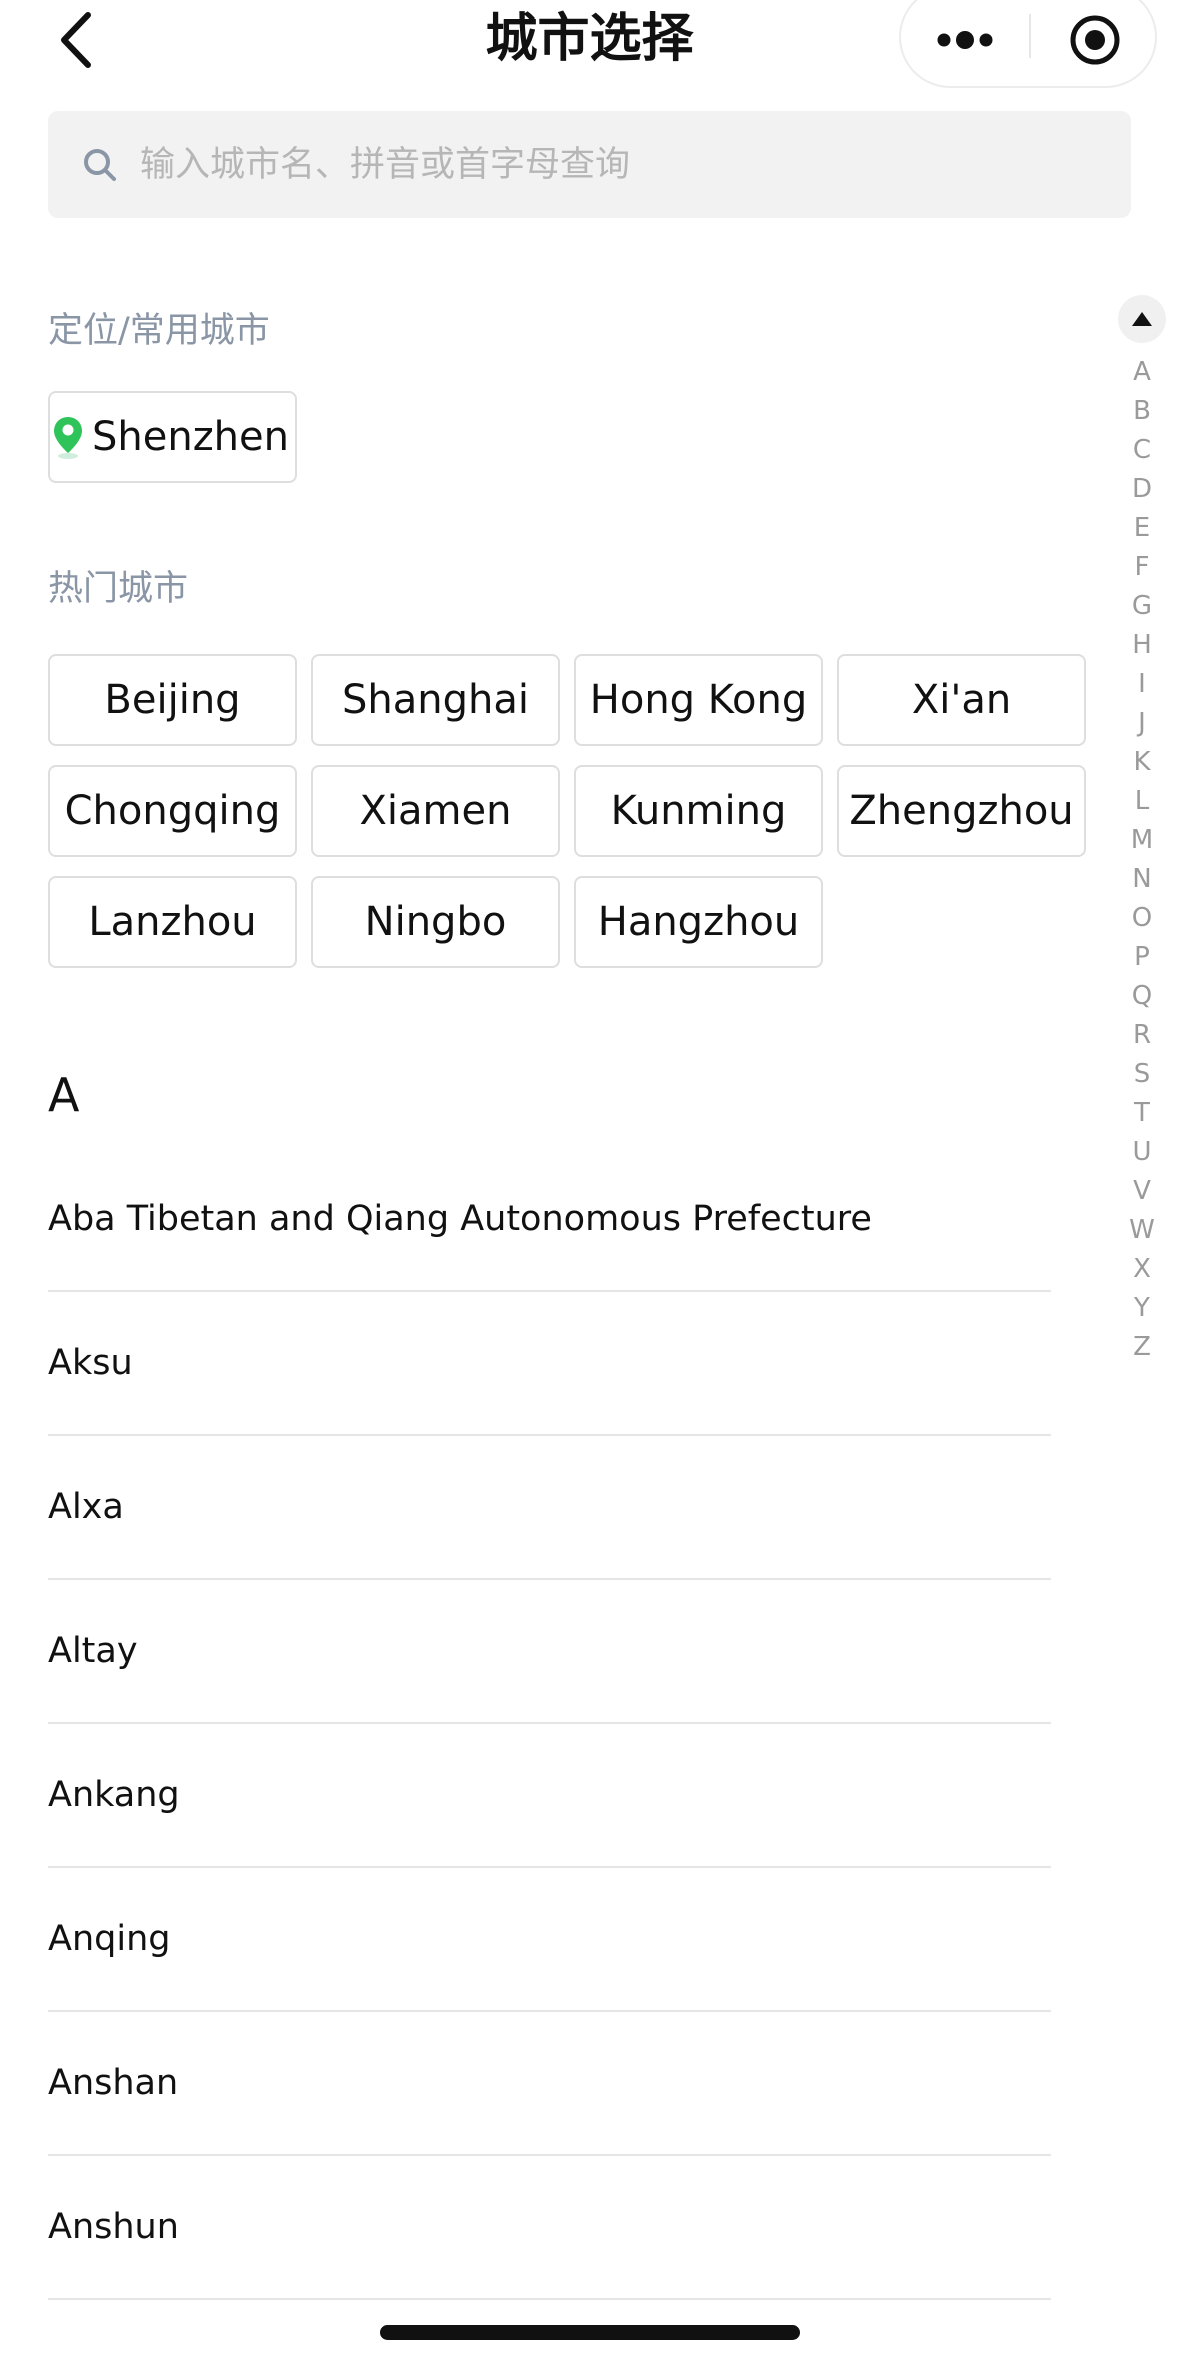  What do you see at coordinates (1142, 1191) in the screenshot?
I see `index-letter-v: V` at bounding box center [1142, 1191].